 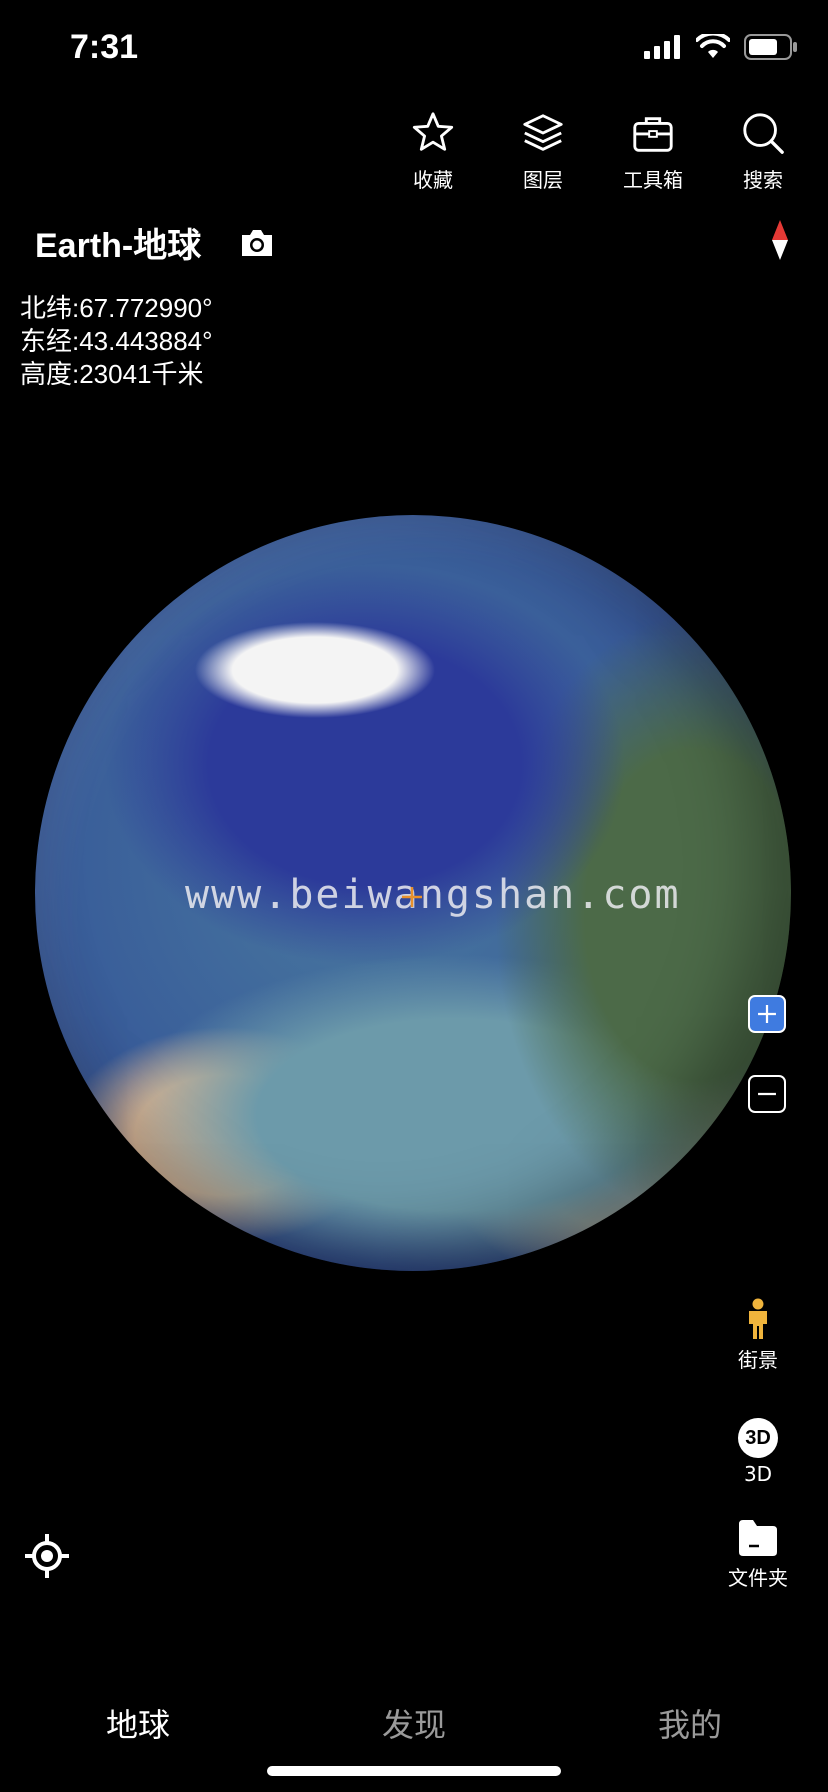 I want to click on street-view-button: 街景, so click(x=758, y=1335).